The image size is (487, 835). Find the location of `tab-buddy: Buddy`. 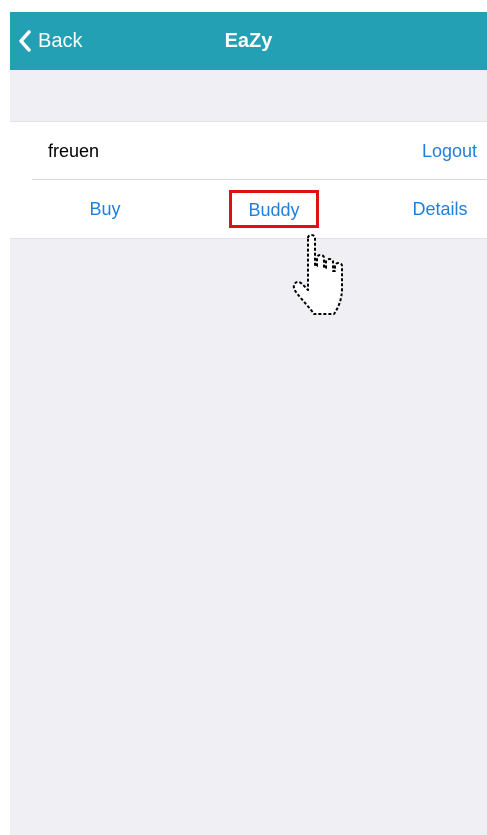

tab-buddy: Buddy is located at coordinates (274, 209).